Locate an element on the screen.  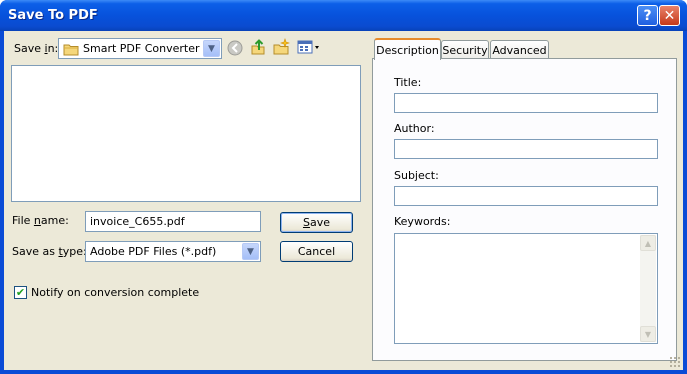
notify-checkbox: ✔ is located at coordinates (20, 292).